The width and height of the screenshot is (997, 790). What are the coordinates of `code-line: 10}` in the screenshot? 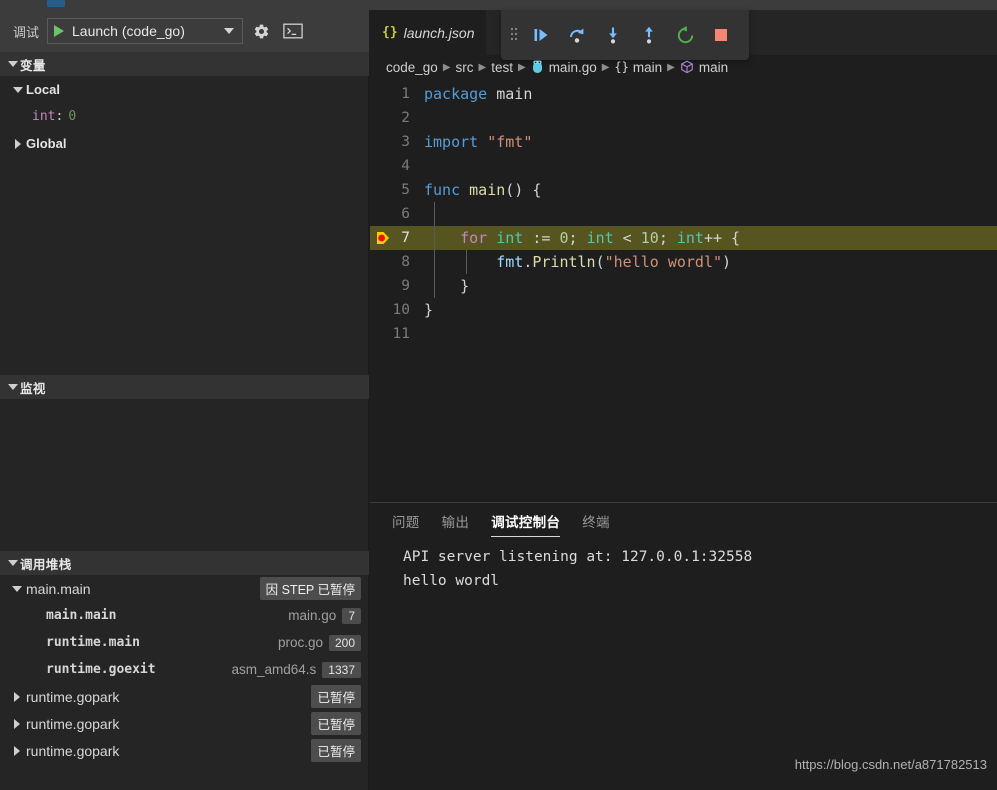 It's located at (683, 310).